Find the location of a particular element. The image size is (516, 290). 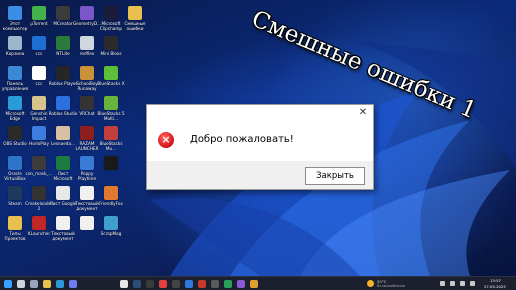

sun-icon is located at coordinates (370, 283).